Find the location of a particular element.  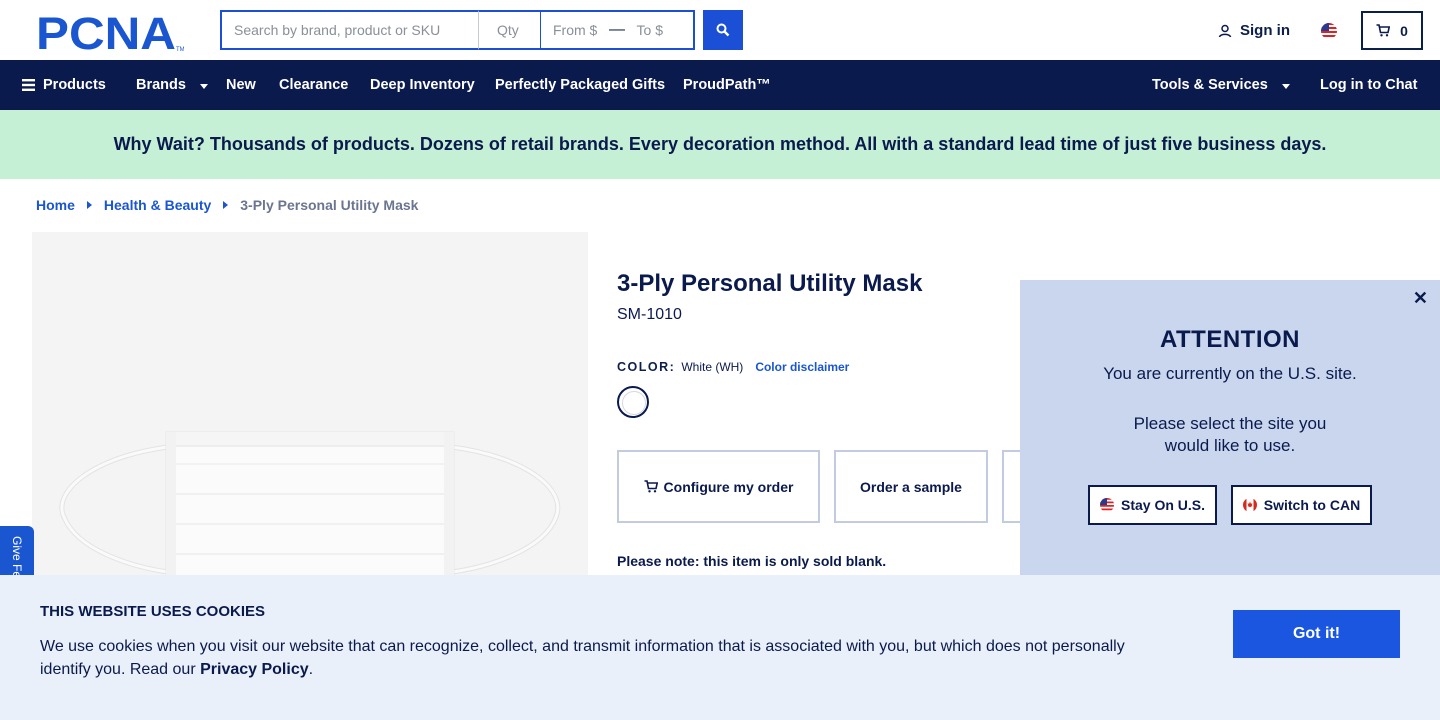

attention-title: ATTENTION is located at coordinates (1230, 339).